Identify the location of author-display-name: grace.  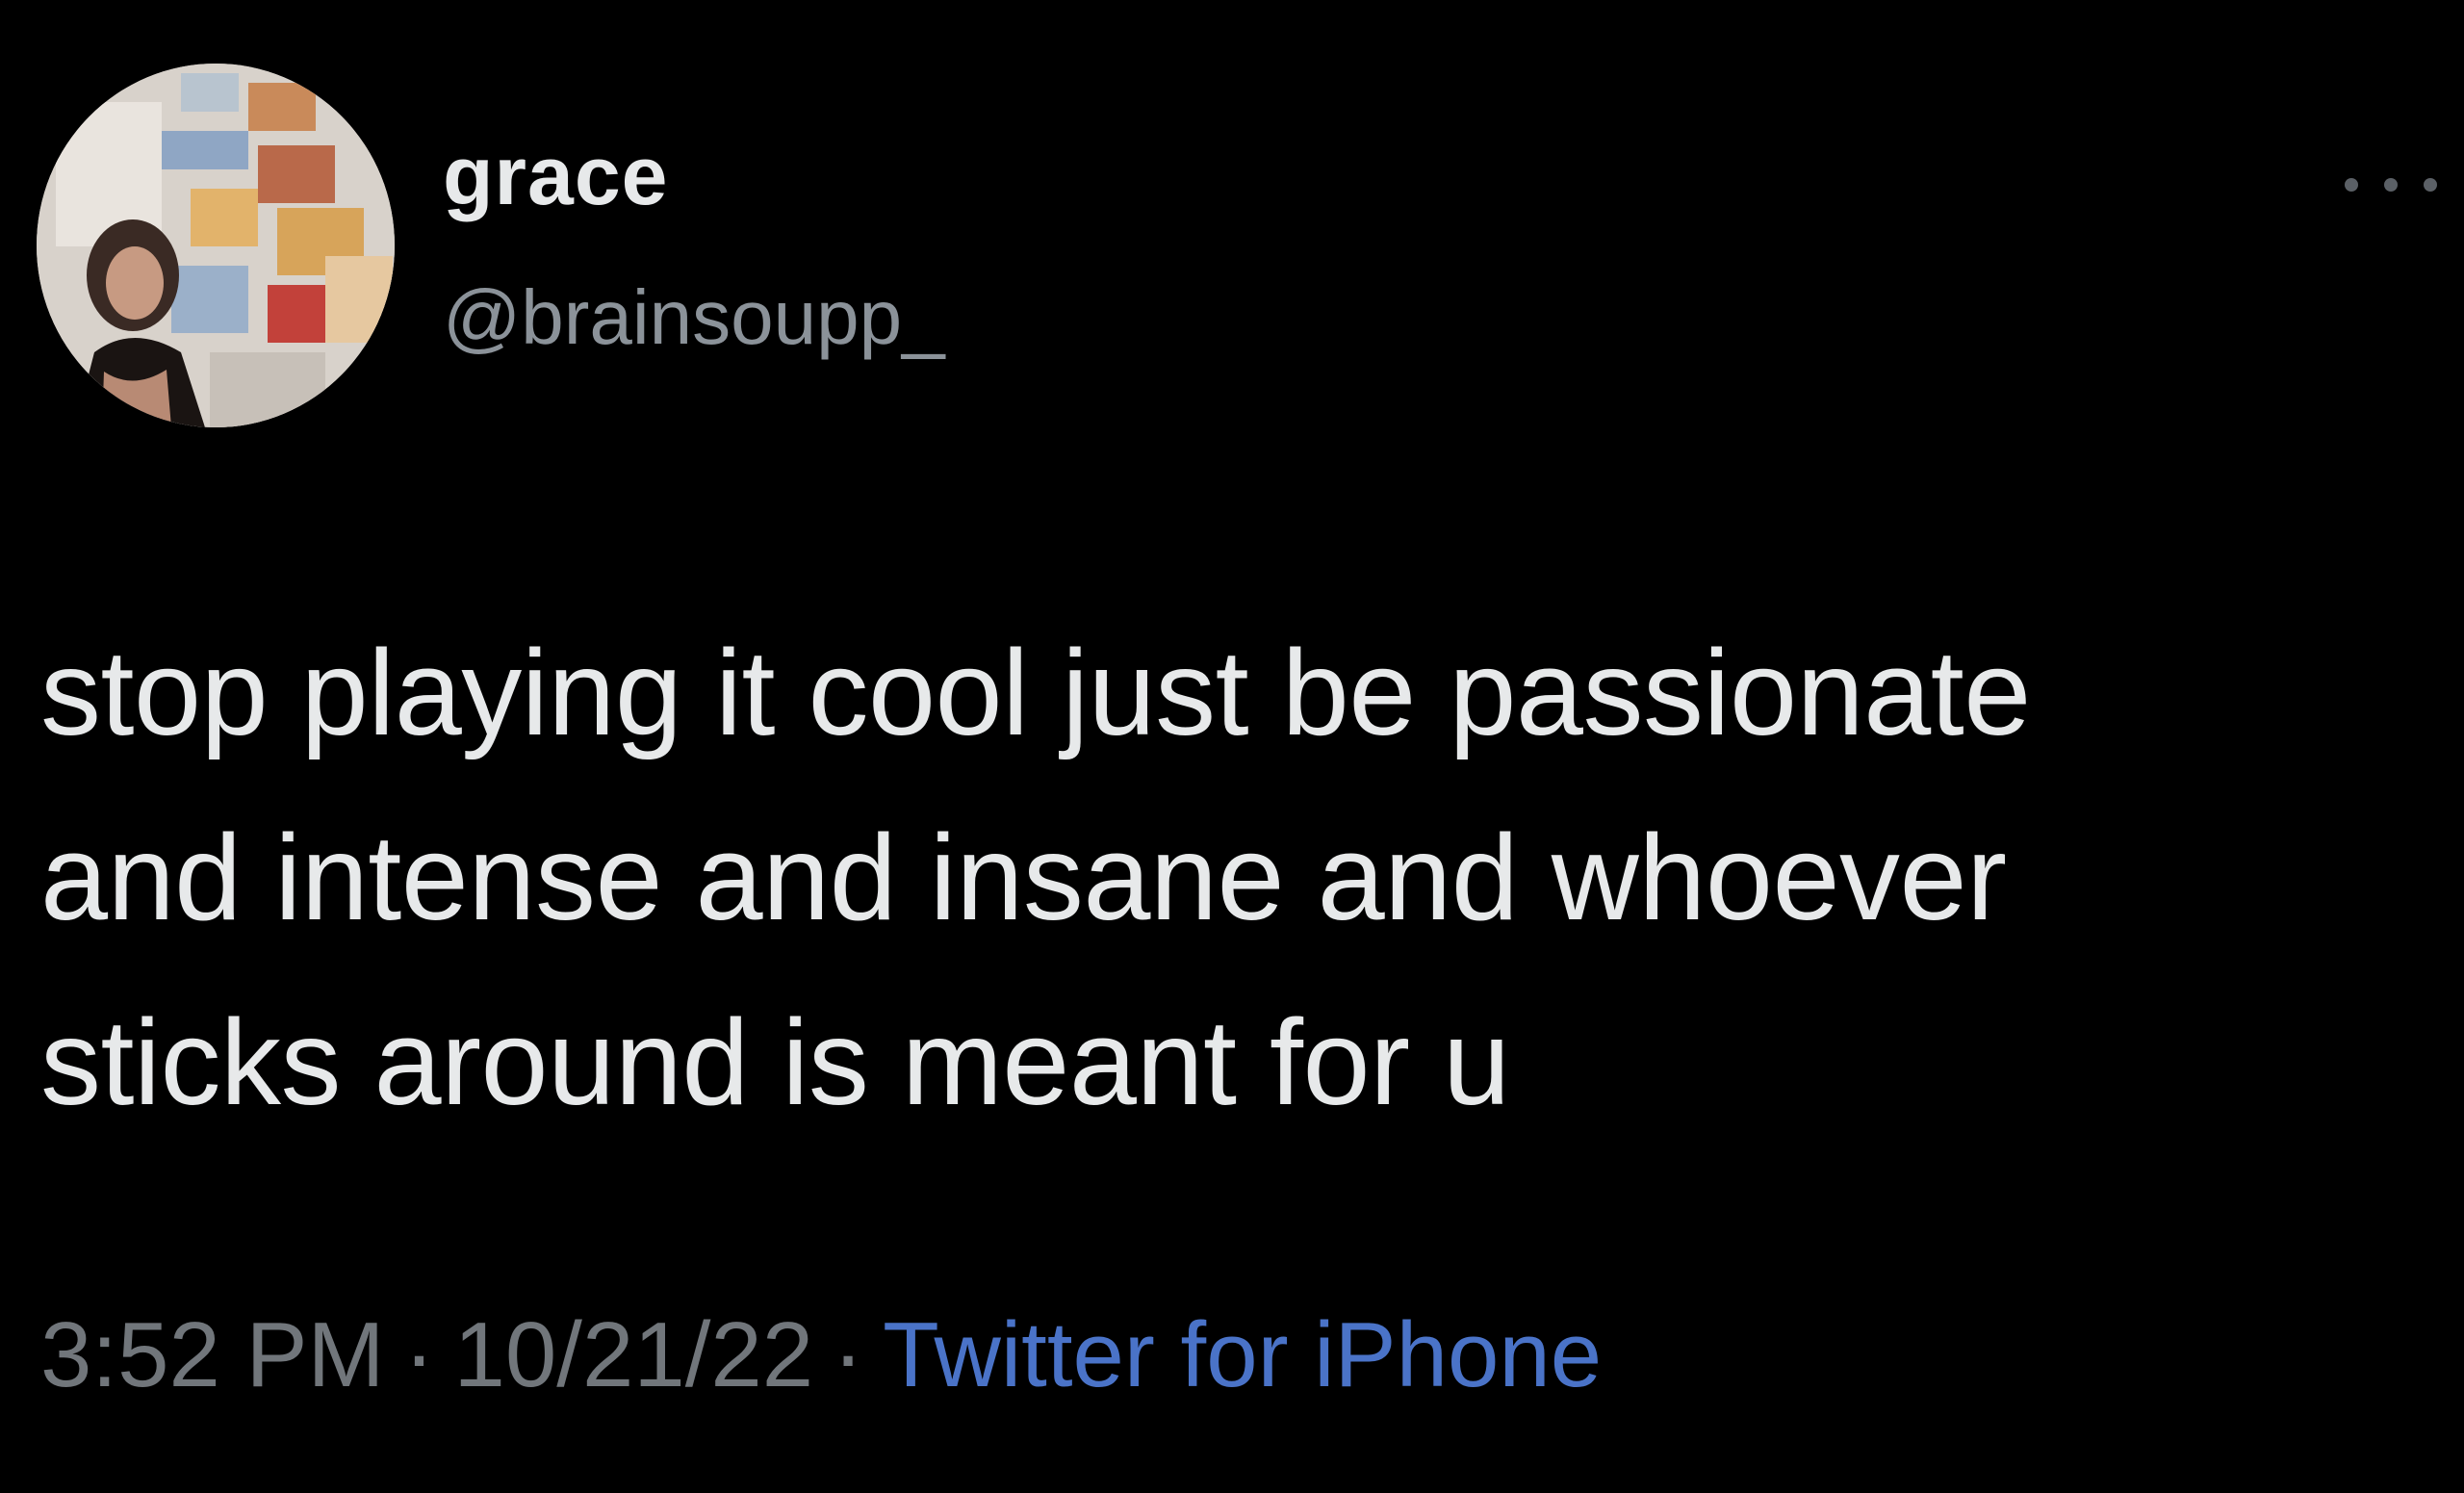
(556, 176).